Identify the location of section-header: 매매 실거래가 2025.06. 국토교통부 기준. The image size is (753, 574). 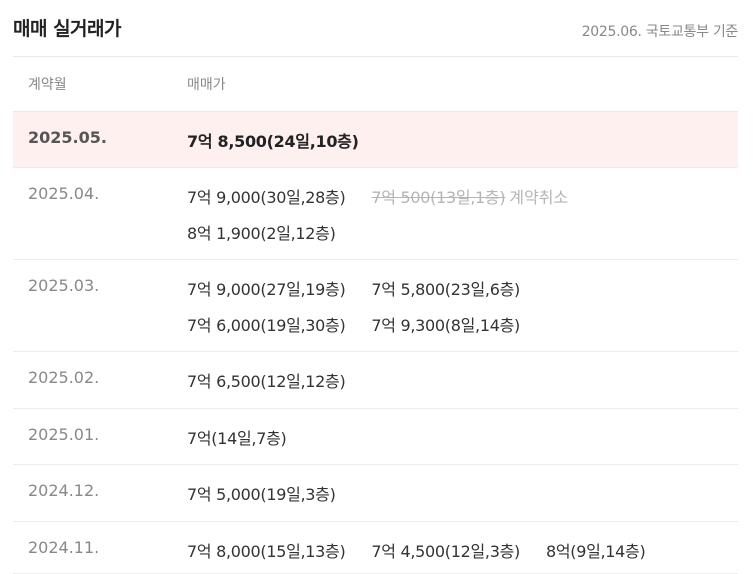
(375, 28).